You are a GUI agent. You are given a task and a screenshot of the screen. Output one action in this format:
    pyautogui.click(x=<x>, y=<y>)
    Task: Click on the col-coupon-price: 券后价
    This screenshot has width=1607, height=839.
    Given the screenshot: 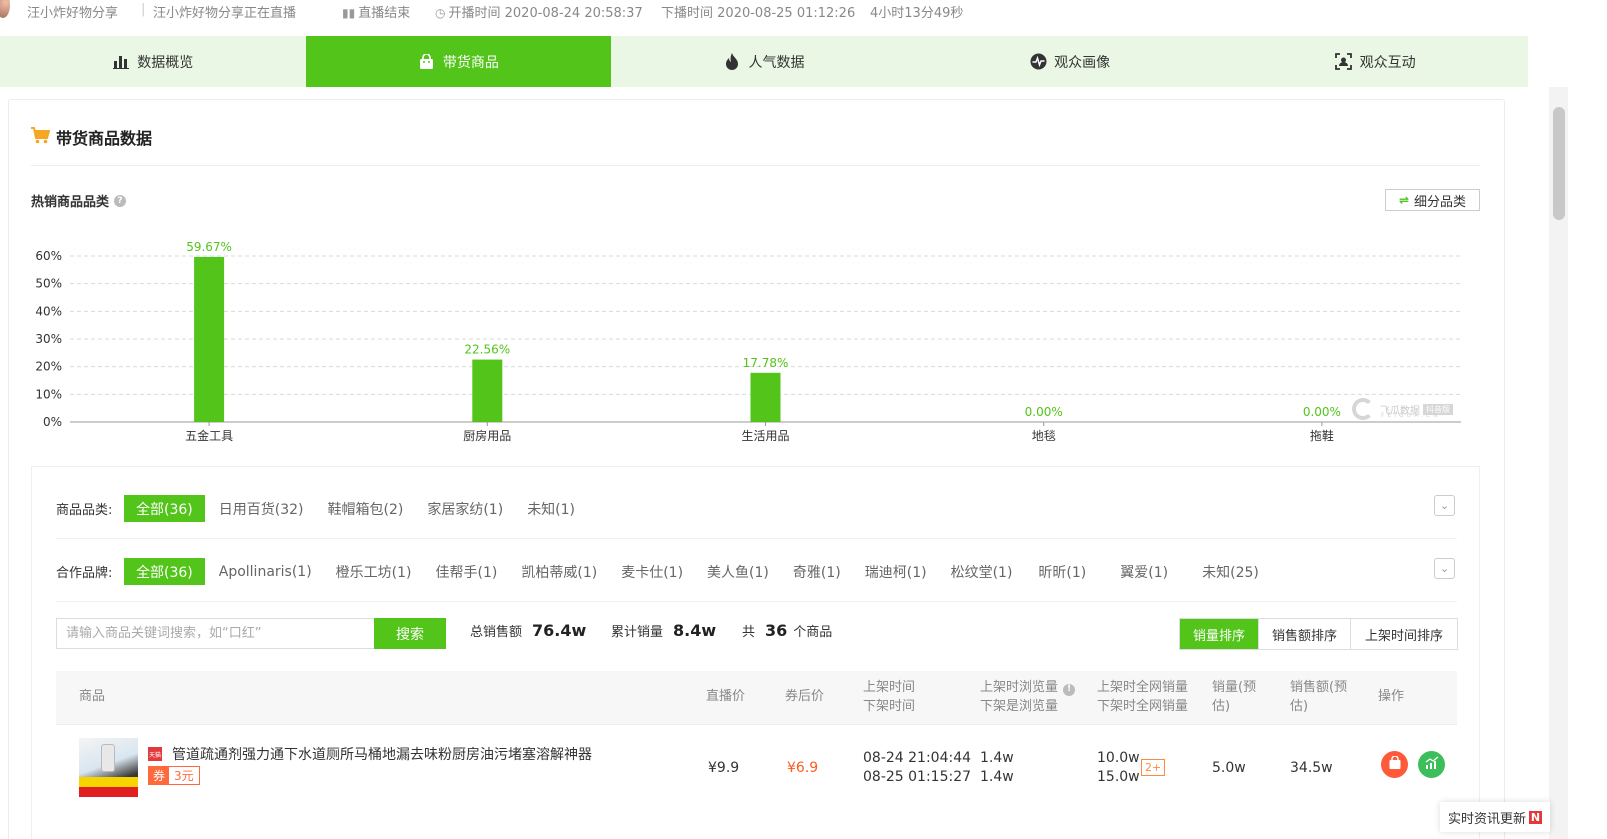 What is the action you would take?
    pyautogui.click(x=804, y=696)
    